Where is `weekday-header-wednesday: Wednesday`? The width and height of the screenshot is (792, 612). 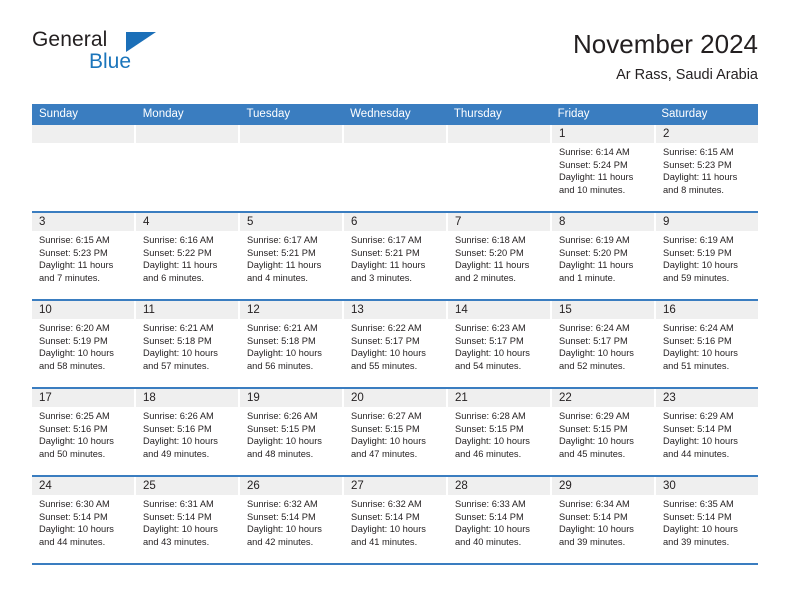
weekday-header-wednesday: Wednesday is located at coordinates (380, 114).